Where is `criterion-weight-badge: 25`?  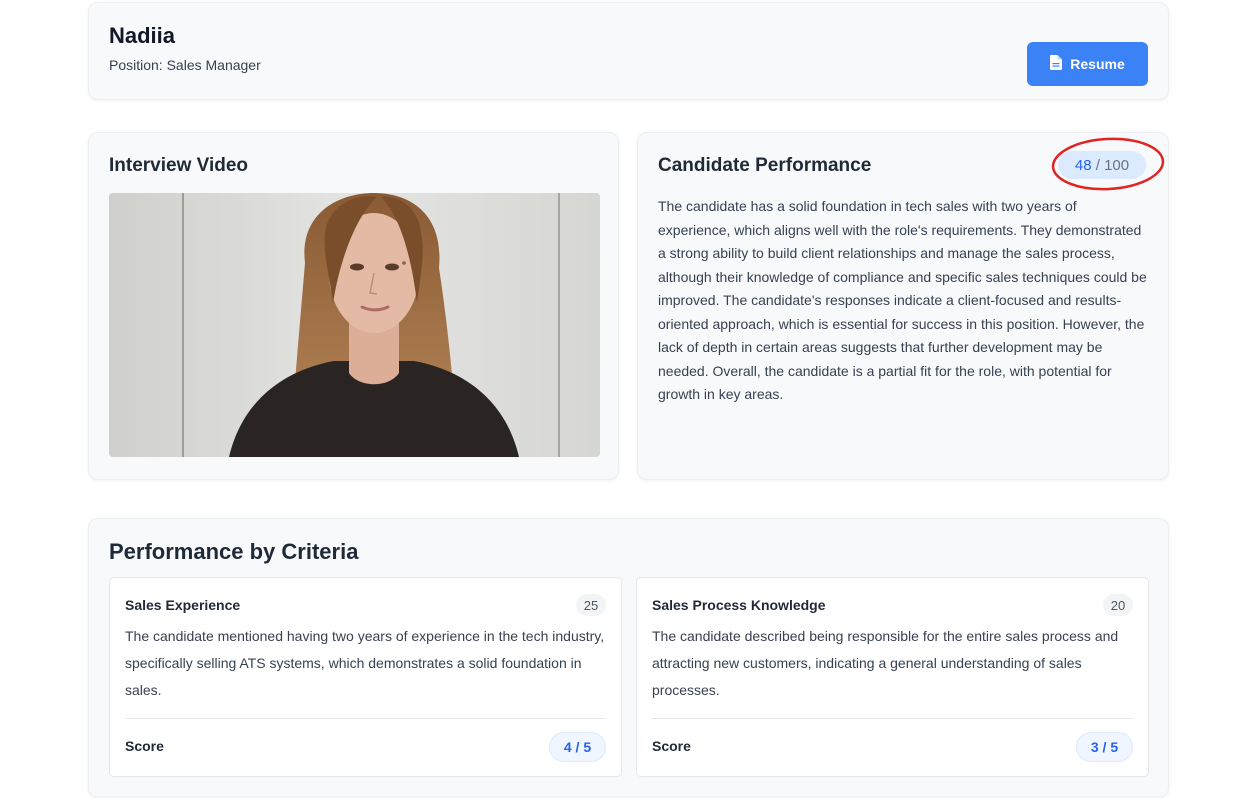 criterion-weight-badge: 25 is located at coordinates (591, 605).